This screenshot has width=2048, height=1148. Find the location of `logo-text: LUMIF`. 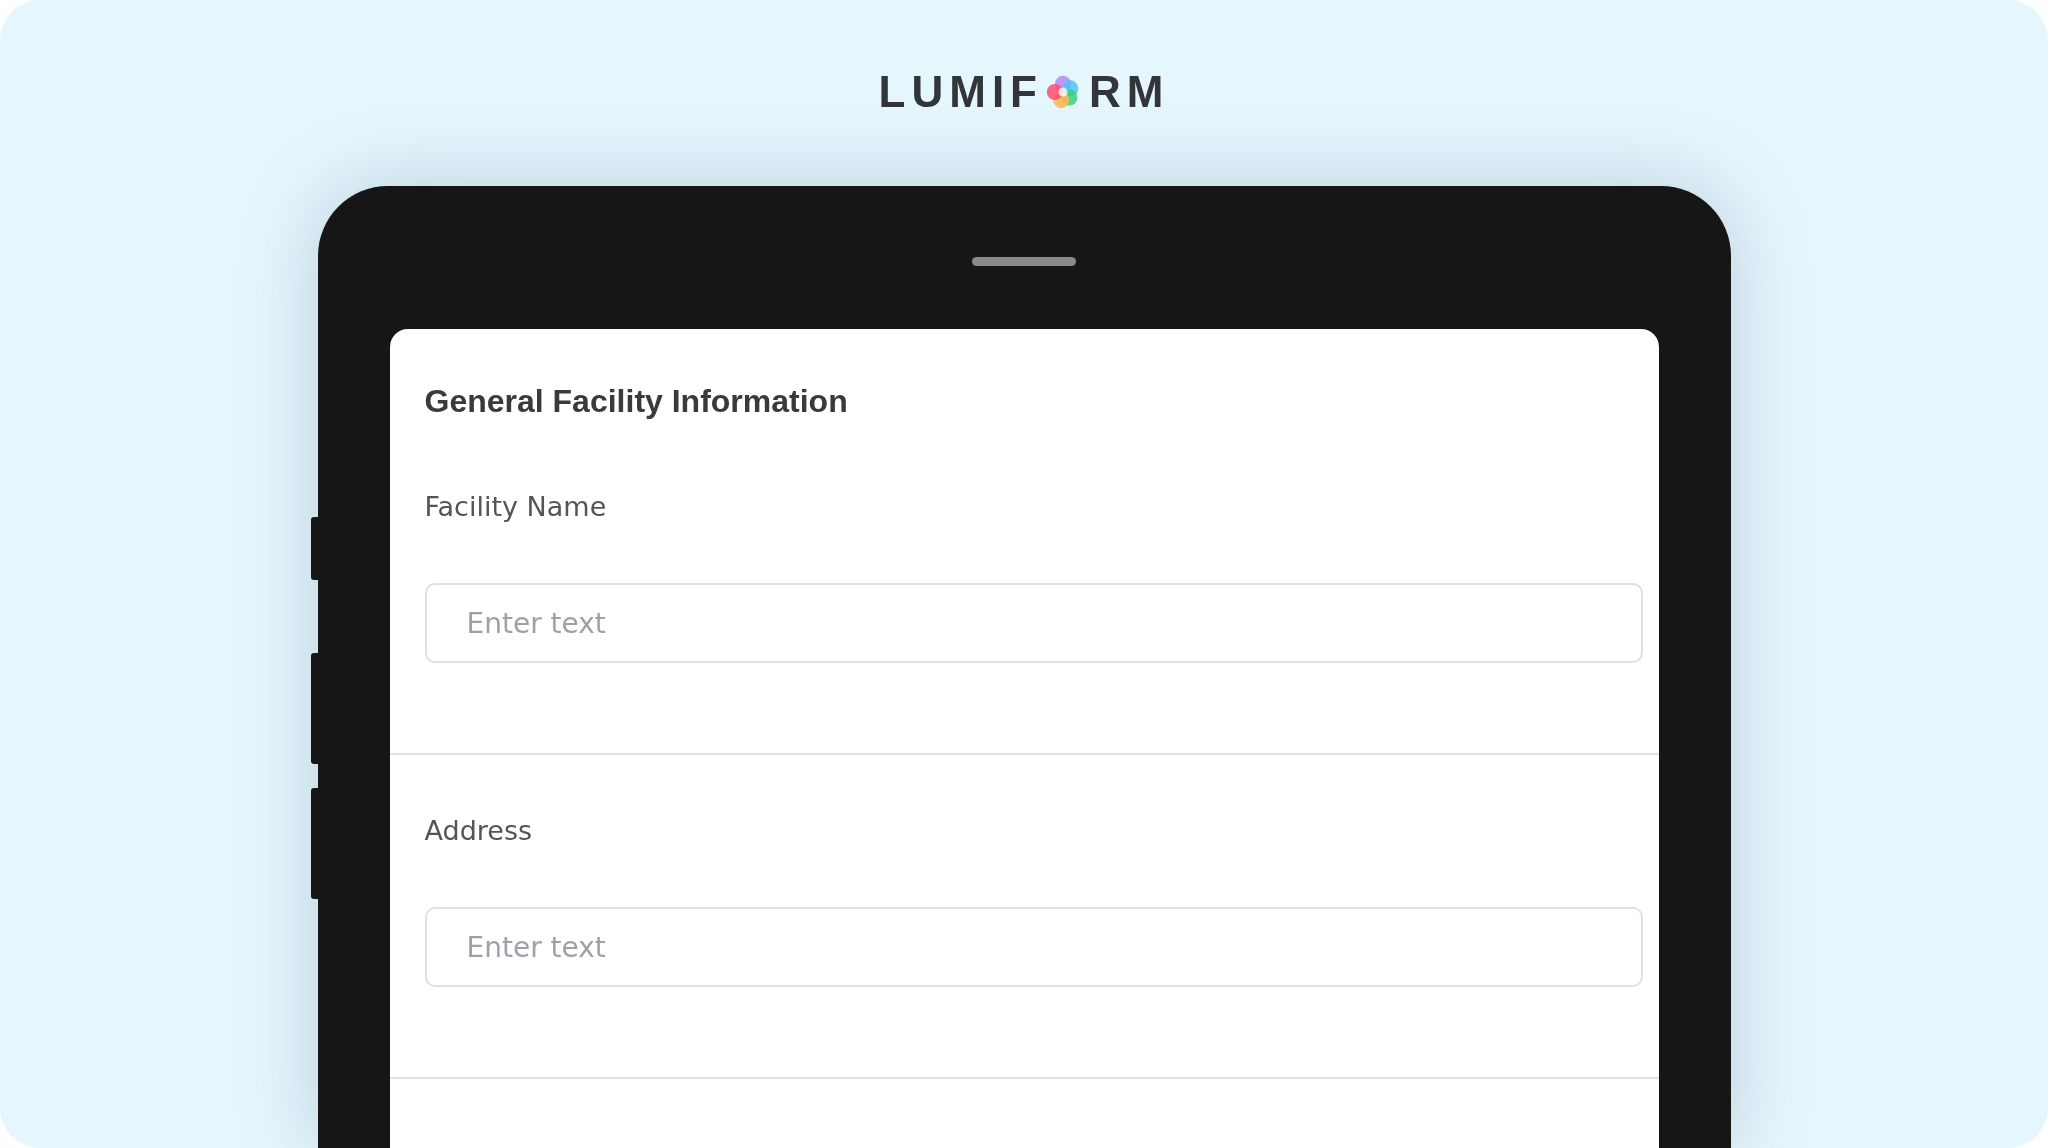

logo-text: LUMIF is located at coordinates (960, 92).